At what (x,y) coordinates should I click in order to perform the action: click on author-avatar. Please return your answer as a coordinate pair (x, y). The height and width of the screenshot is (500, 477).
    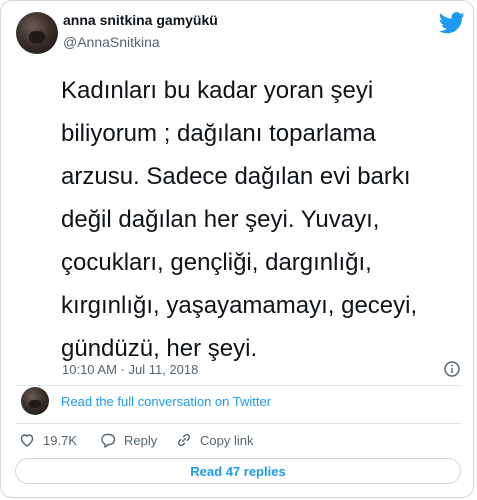
    Looking at the image, I should click on (37, 33).